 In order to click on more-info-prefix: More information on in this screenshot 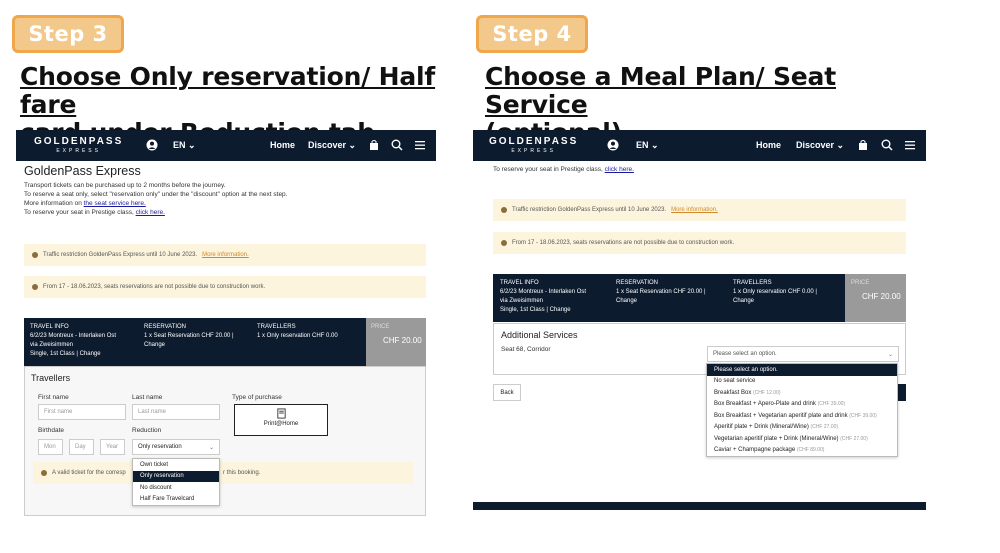, I will do `click(54, 203)`.